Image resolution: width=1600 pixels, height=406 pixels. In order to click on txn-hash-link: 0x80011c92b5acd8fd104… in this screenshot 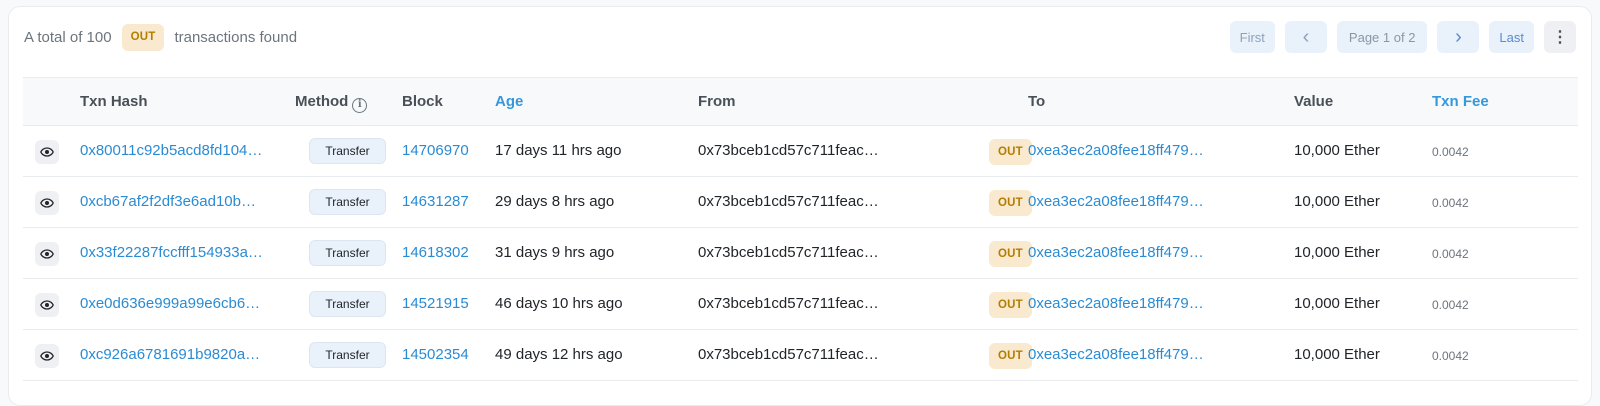, I will do `click(177, 151)`.